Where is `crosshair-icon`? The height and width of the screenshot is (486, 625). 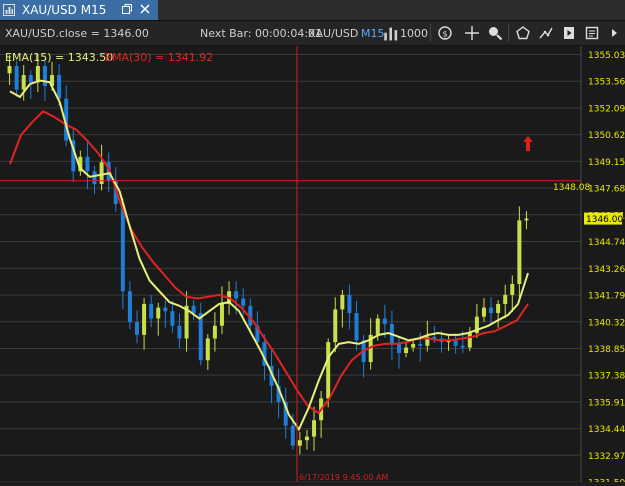
crosshair-icon is located at coordinates (472, 33).